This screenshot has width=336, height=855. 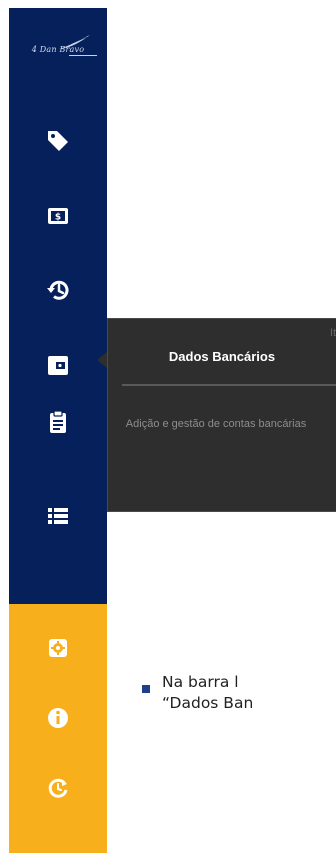 What do you see at coordinates (58, 58) in the screenshot?
I see `logo: 4 Dan Bravo` at bounding box center [58, 58].